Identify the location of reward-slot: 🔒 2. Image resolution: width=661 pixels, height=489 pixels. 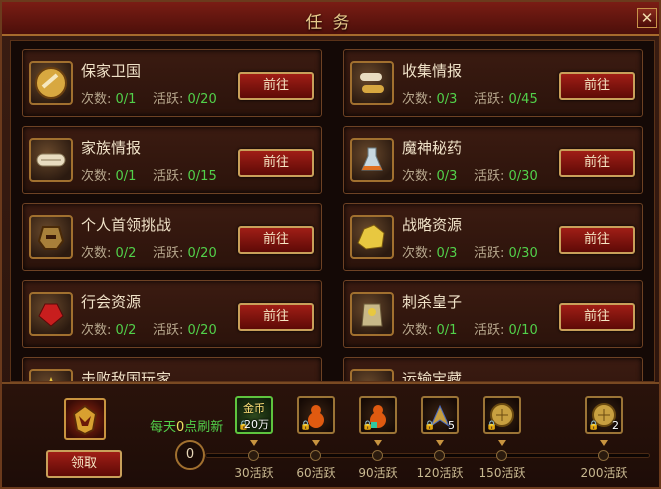
(604, 415).